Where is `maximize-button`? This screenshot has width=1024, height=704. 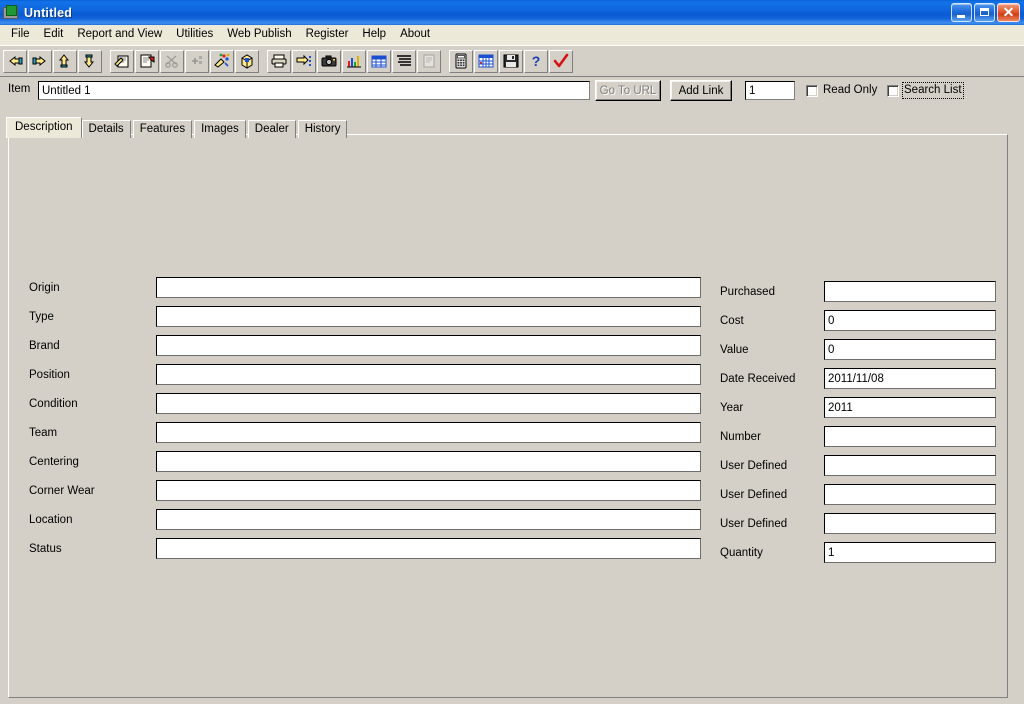
maximize-button is located at coordinates (984, 12).